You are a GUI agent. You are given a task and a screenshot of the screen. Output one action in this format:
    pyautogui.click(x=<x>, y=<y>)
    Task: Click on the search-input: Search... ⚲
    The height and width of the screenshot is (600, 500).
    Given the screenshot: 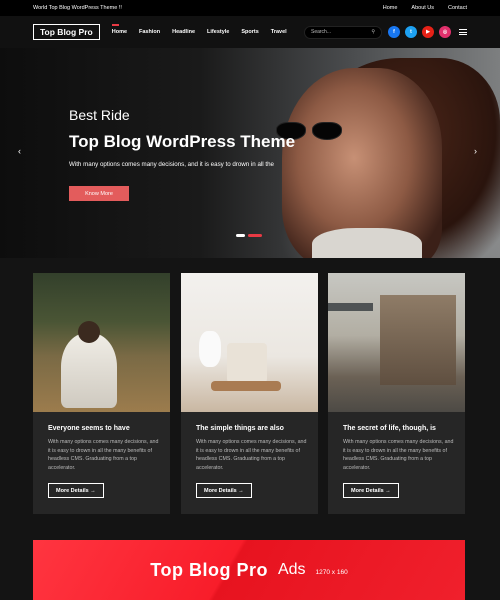 What is the action you would take?
    pyautogui.click(x=343, y=32)
    